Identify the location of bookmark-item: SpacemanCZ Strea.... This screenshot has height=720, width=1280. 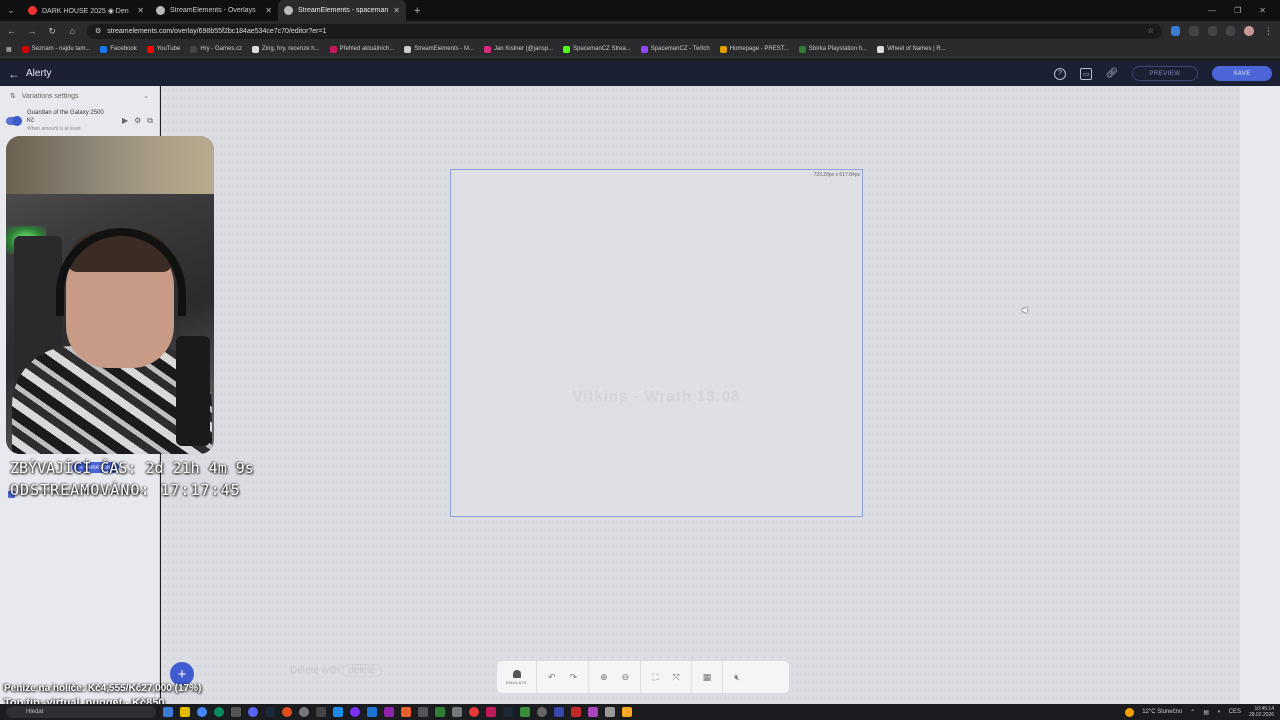
(597, 49).